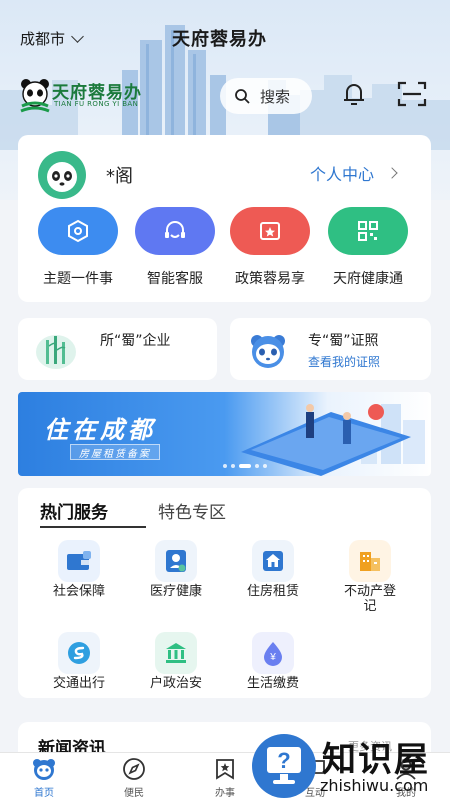  What do you see at coordinates (272, 683) in the screenshot?
I see `service-label: 生活缴费` at bounding box center [272, 683].